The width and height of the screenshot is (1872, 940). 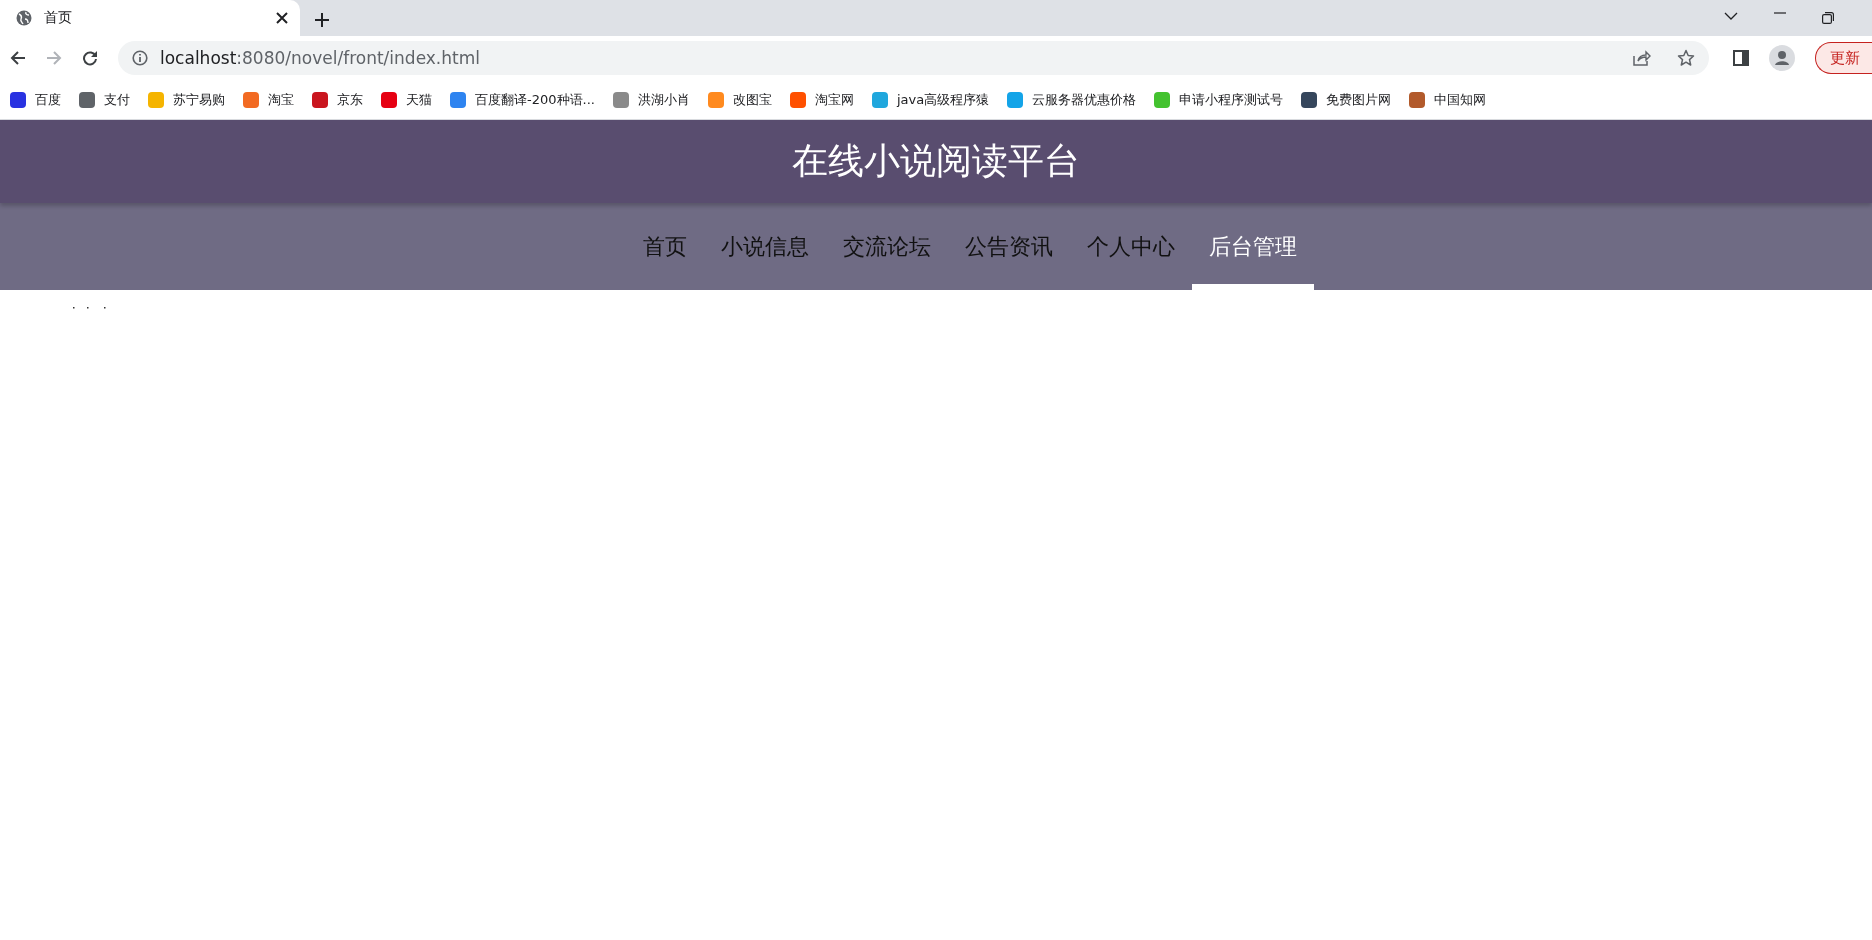 What do you see at coordinates (322, 20) in the screenshot?
I see `new-tab-plus-icon` at bounding box center [322, 20].